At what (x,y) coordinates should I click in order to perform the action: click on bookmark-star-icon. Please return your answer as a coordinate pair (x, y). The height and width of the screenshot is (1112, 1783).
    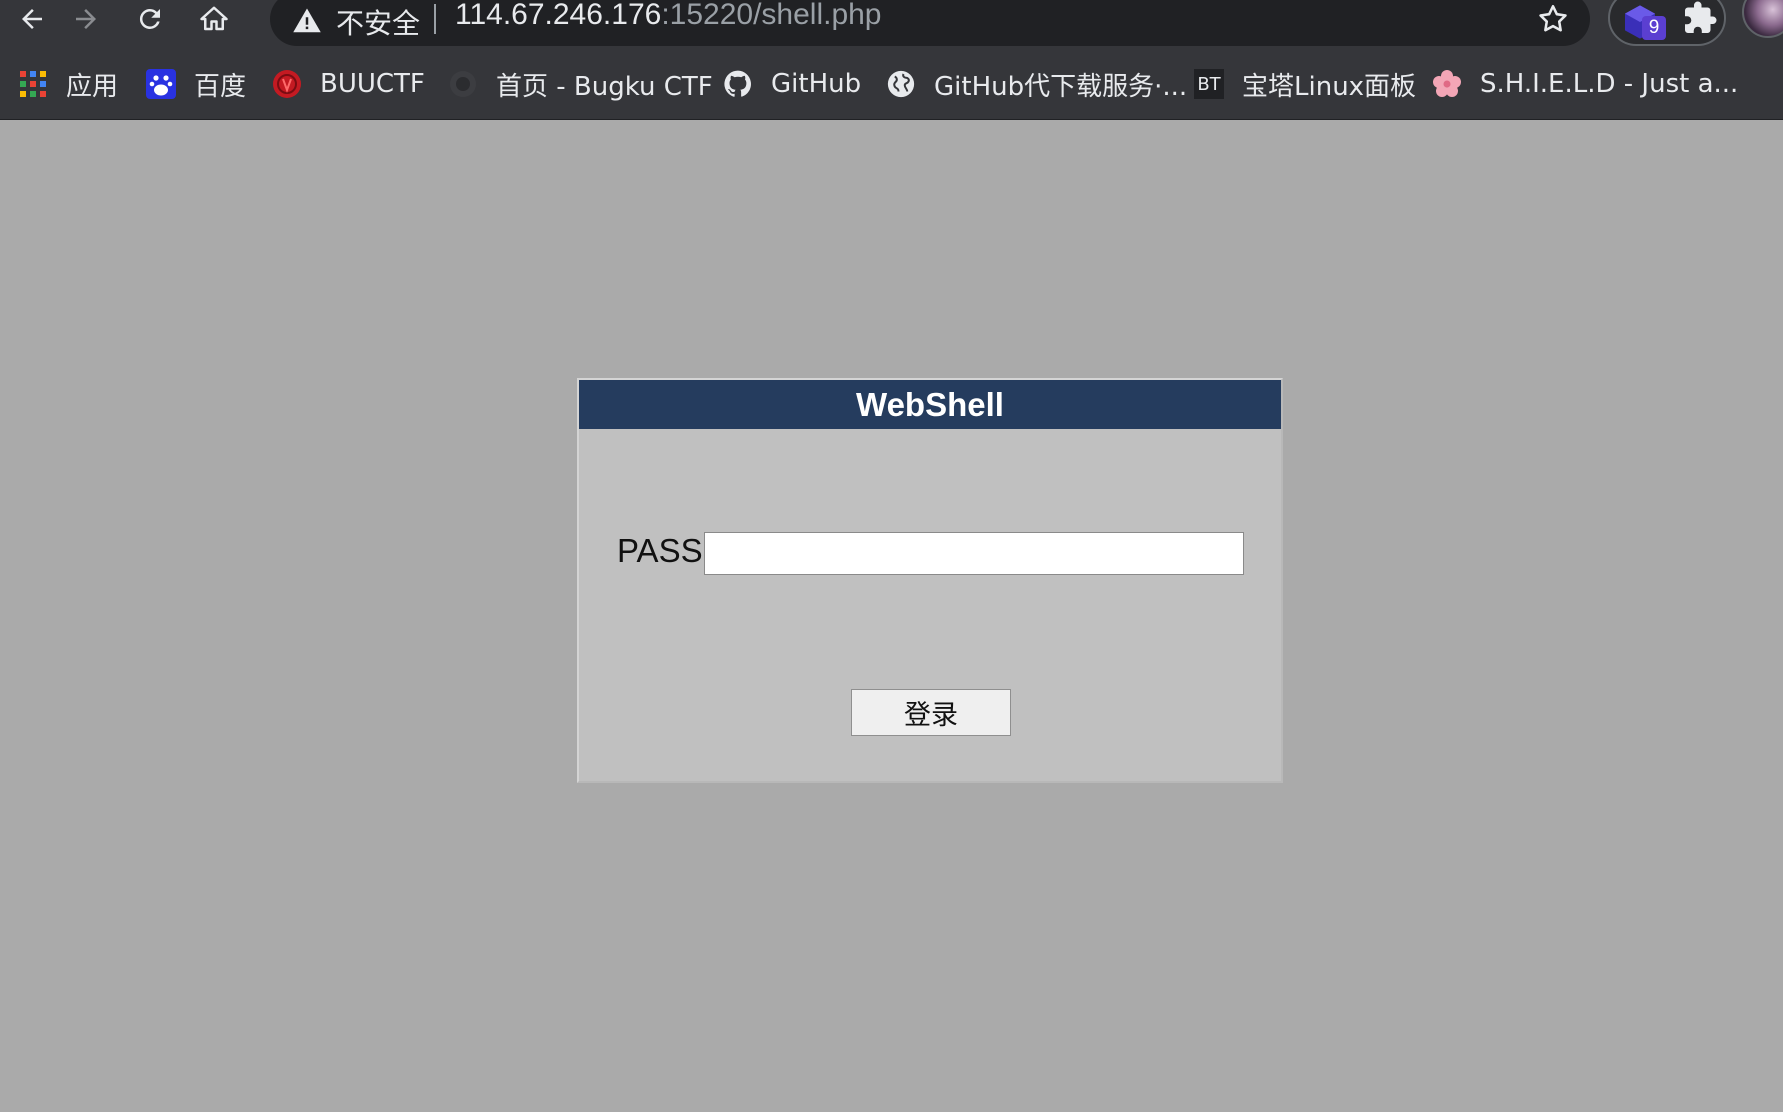
    Looking at the image, I should click on (1553, 19).